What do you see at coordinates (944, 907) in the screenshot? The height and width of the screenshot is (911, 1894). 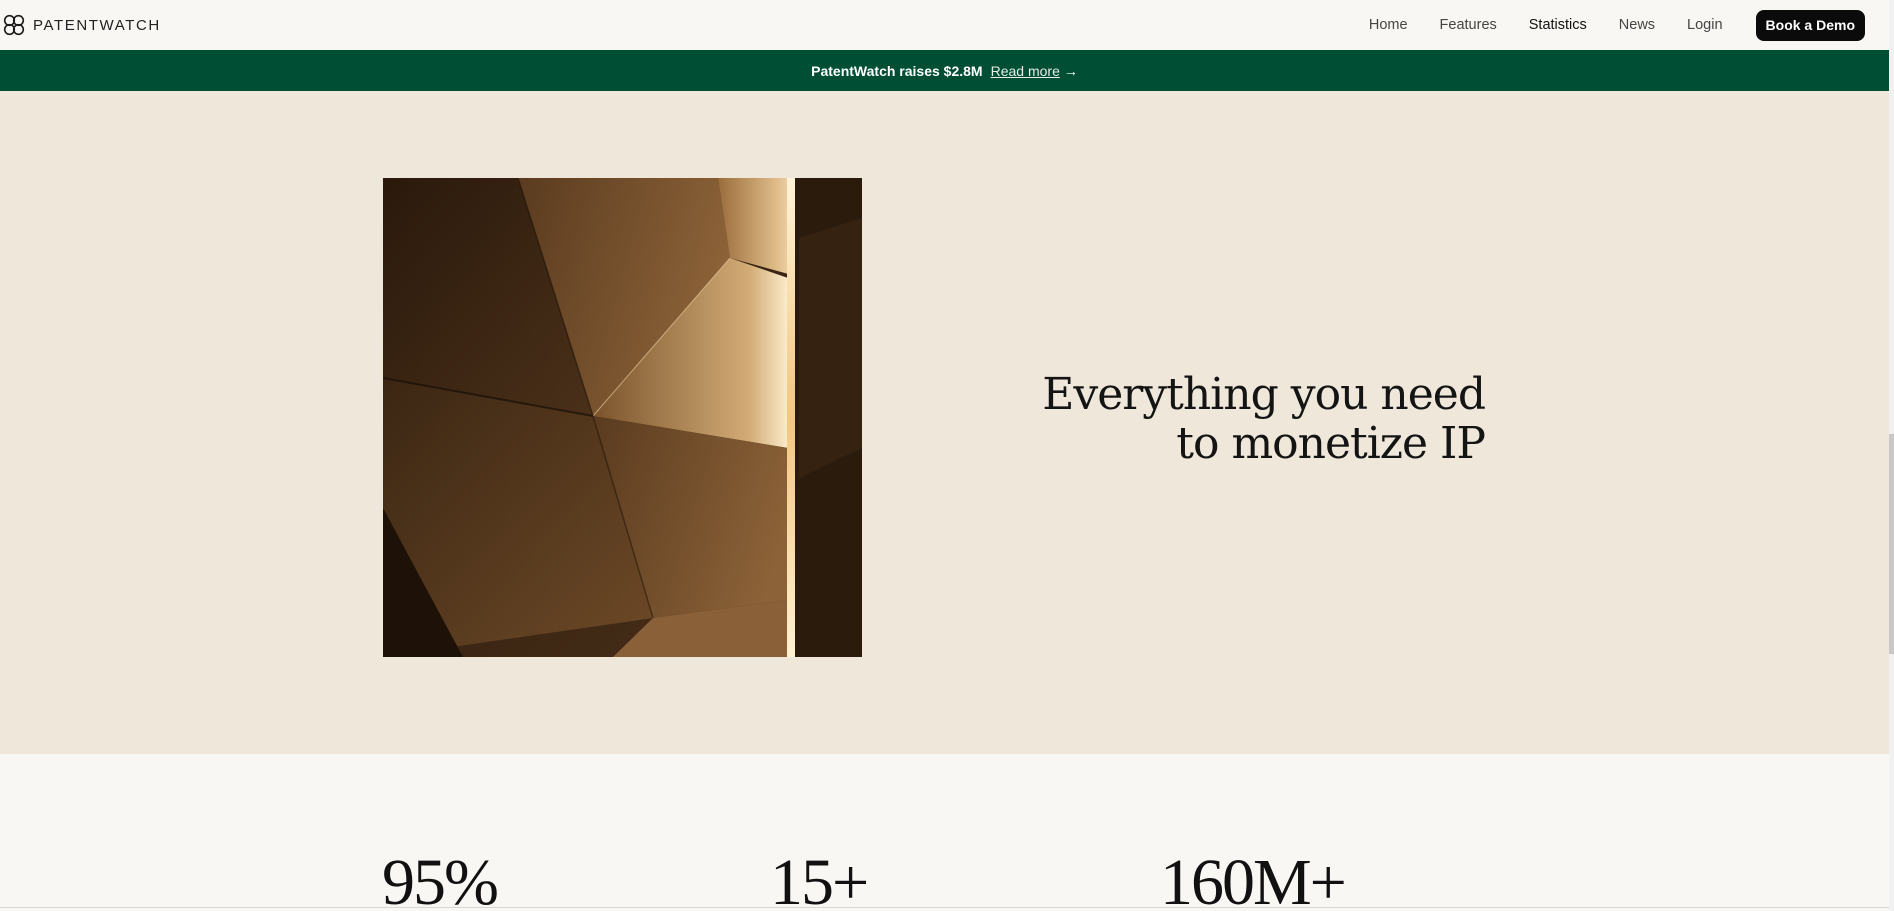 I see `bottom-divider` at bounding box center [944, 907].